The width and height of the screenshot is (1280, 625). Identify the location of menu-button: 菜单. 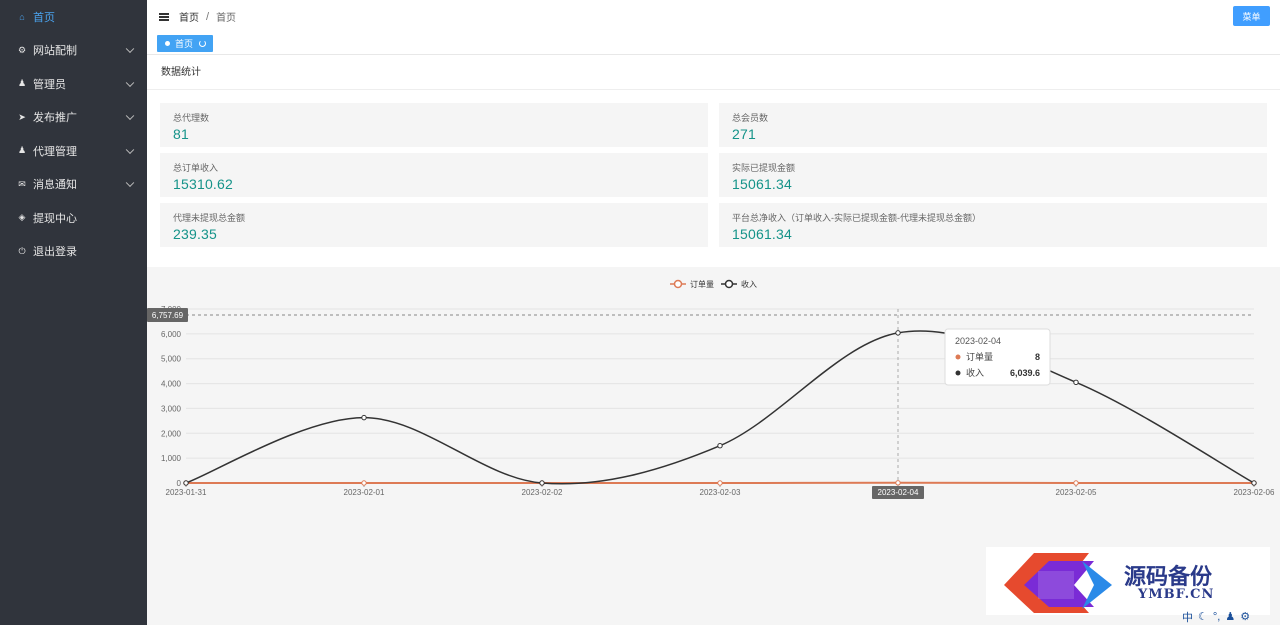
(1251, 16).